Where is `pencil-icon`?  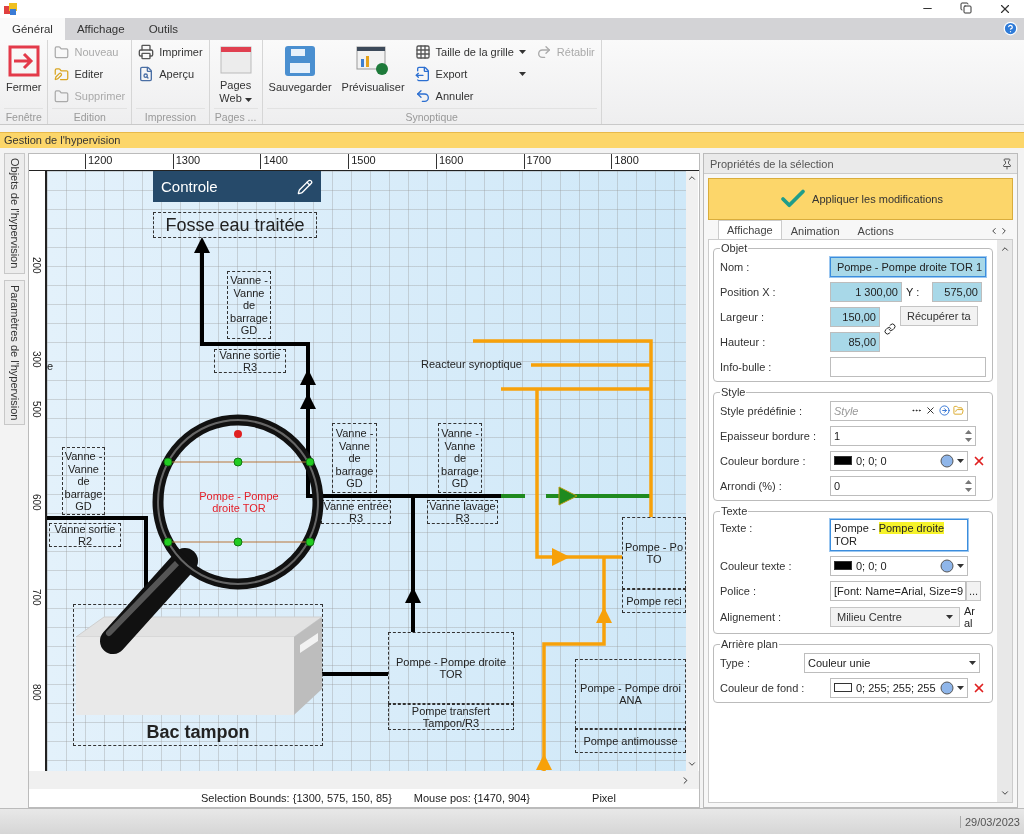 pencil-icon is located at coordinates (305, 186).